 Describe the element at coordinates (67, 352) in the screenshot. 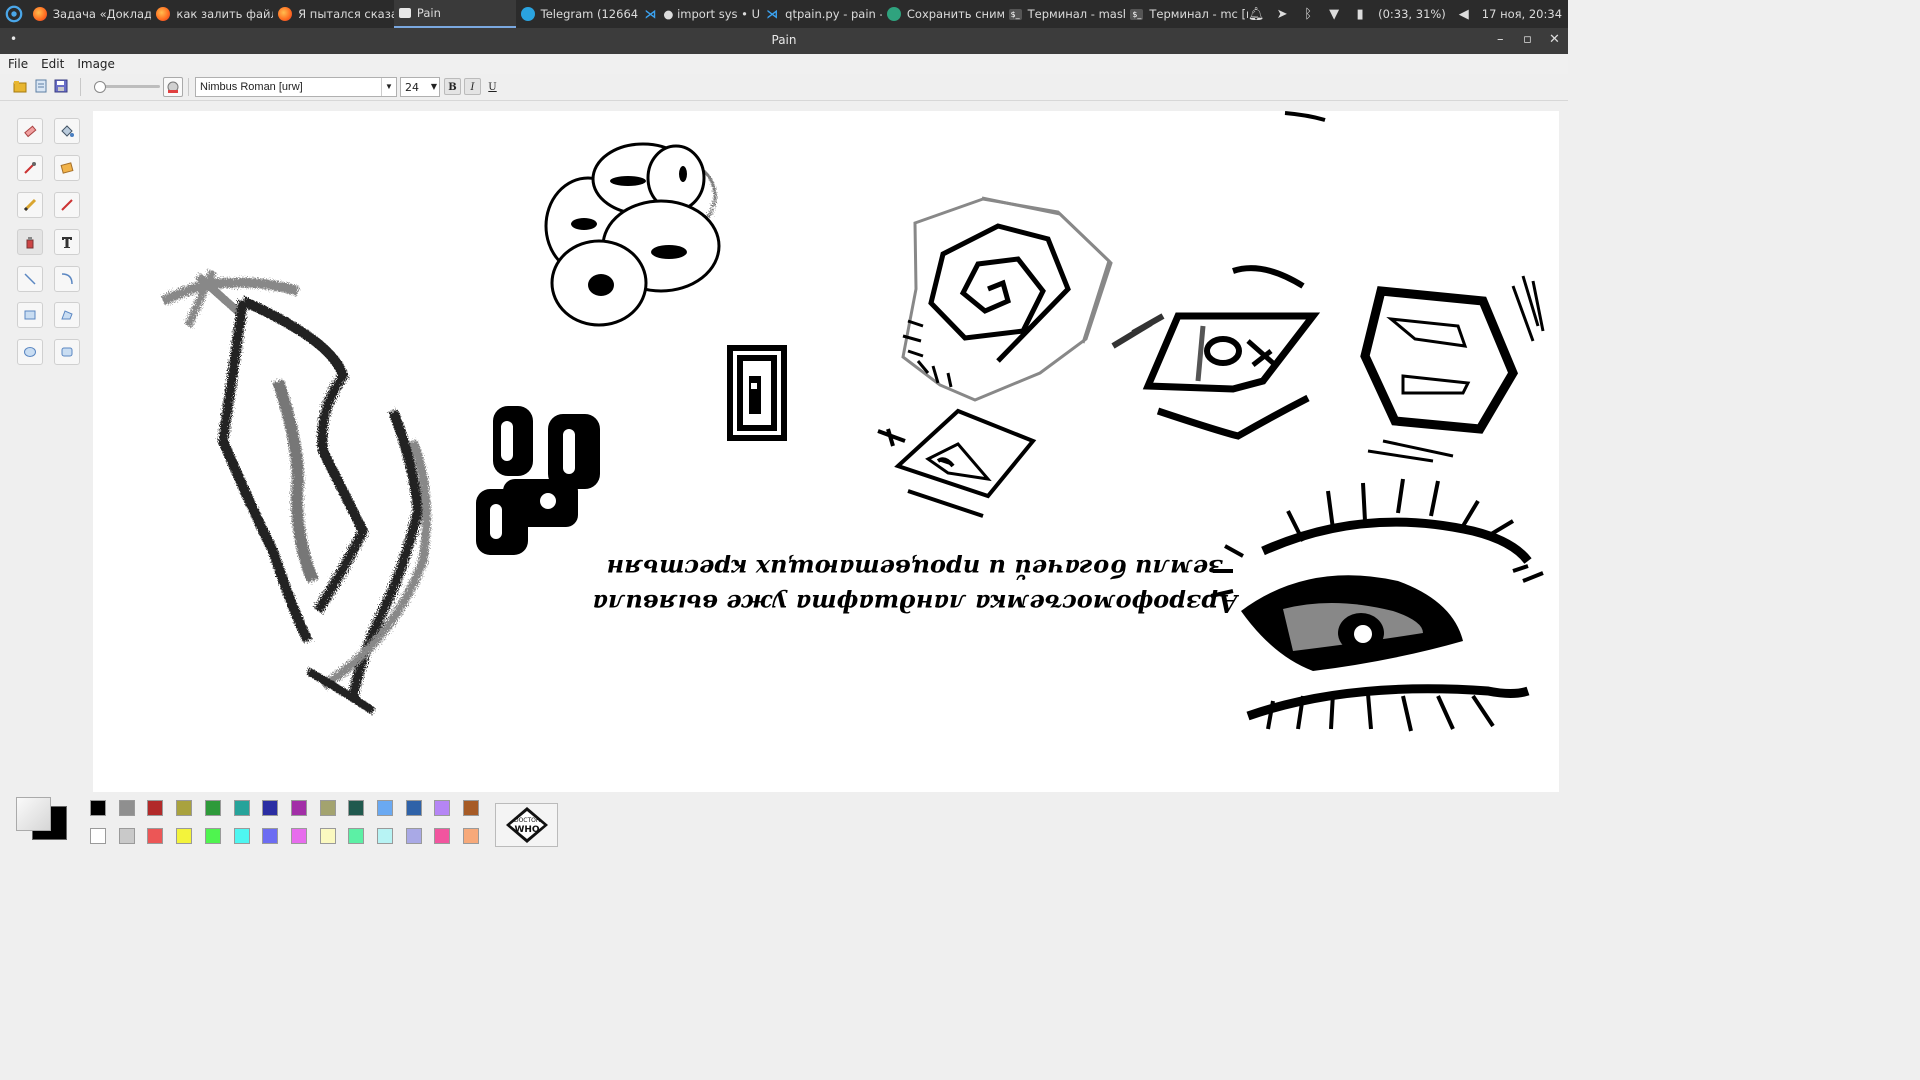

I see `rounded-rect-tool` at that location.